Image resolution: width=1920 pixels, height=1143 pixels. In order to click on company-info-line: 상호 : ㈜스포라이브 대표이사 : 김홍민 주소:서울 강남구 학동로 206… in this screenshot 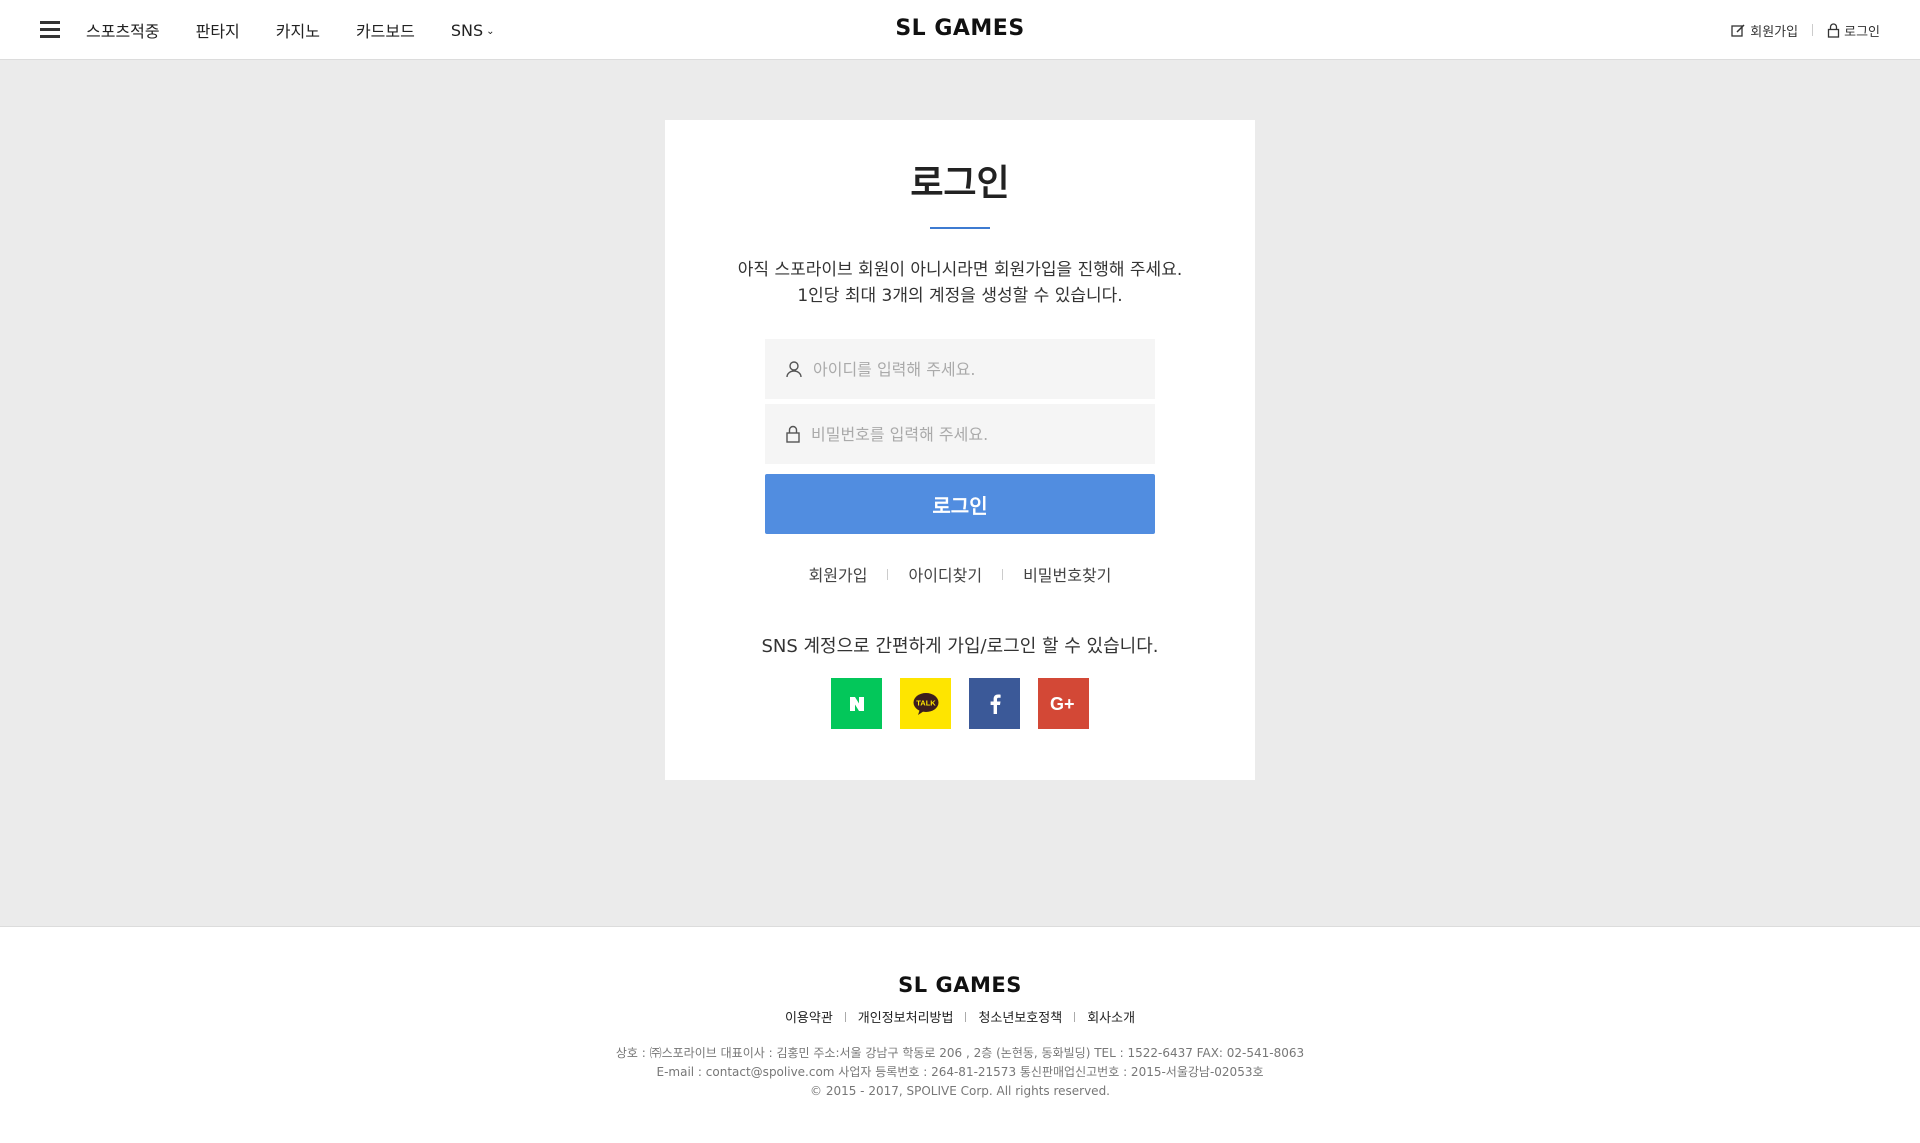, I will do `click(960, 1053)`.